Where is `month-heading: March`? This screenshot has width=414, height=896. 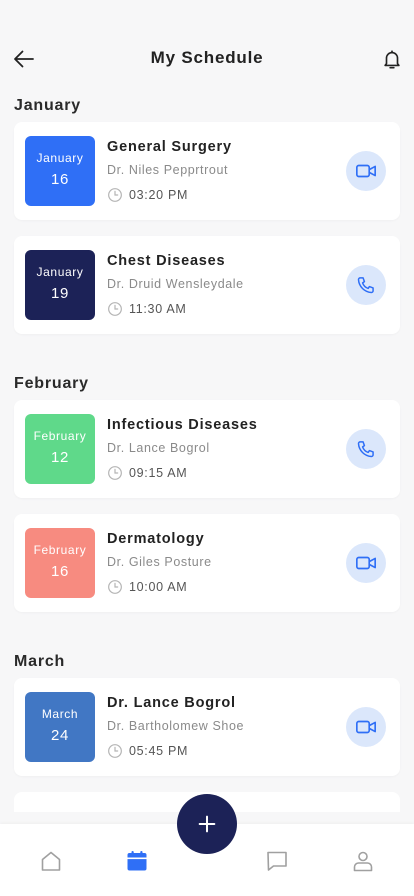 month-heading: March is located at coordinates (40, 661).